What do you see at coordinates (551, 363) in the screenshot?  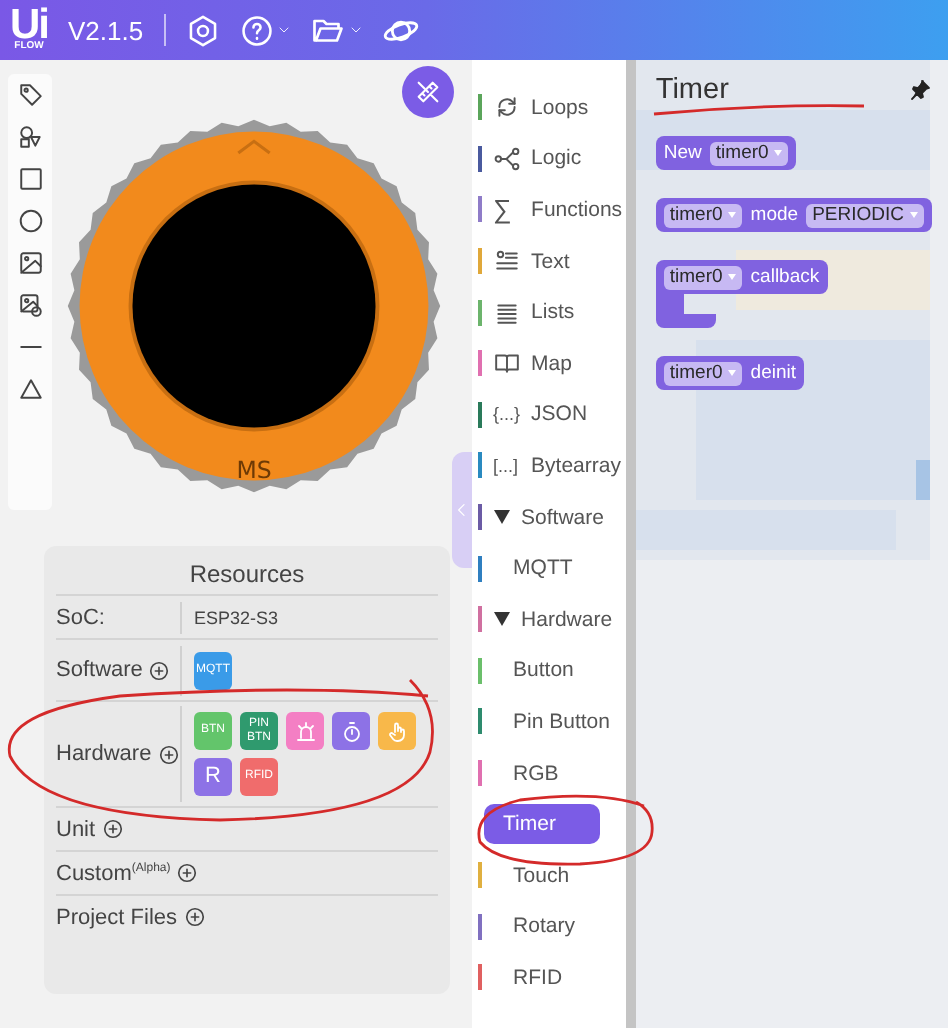 I see `category-label: Map` at bounding box center [551, 363].